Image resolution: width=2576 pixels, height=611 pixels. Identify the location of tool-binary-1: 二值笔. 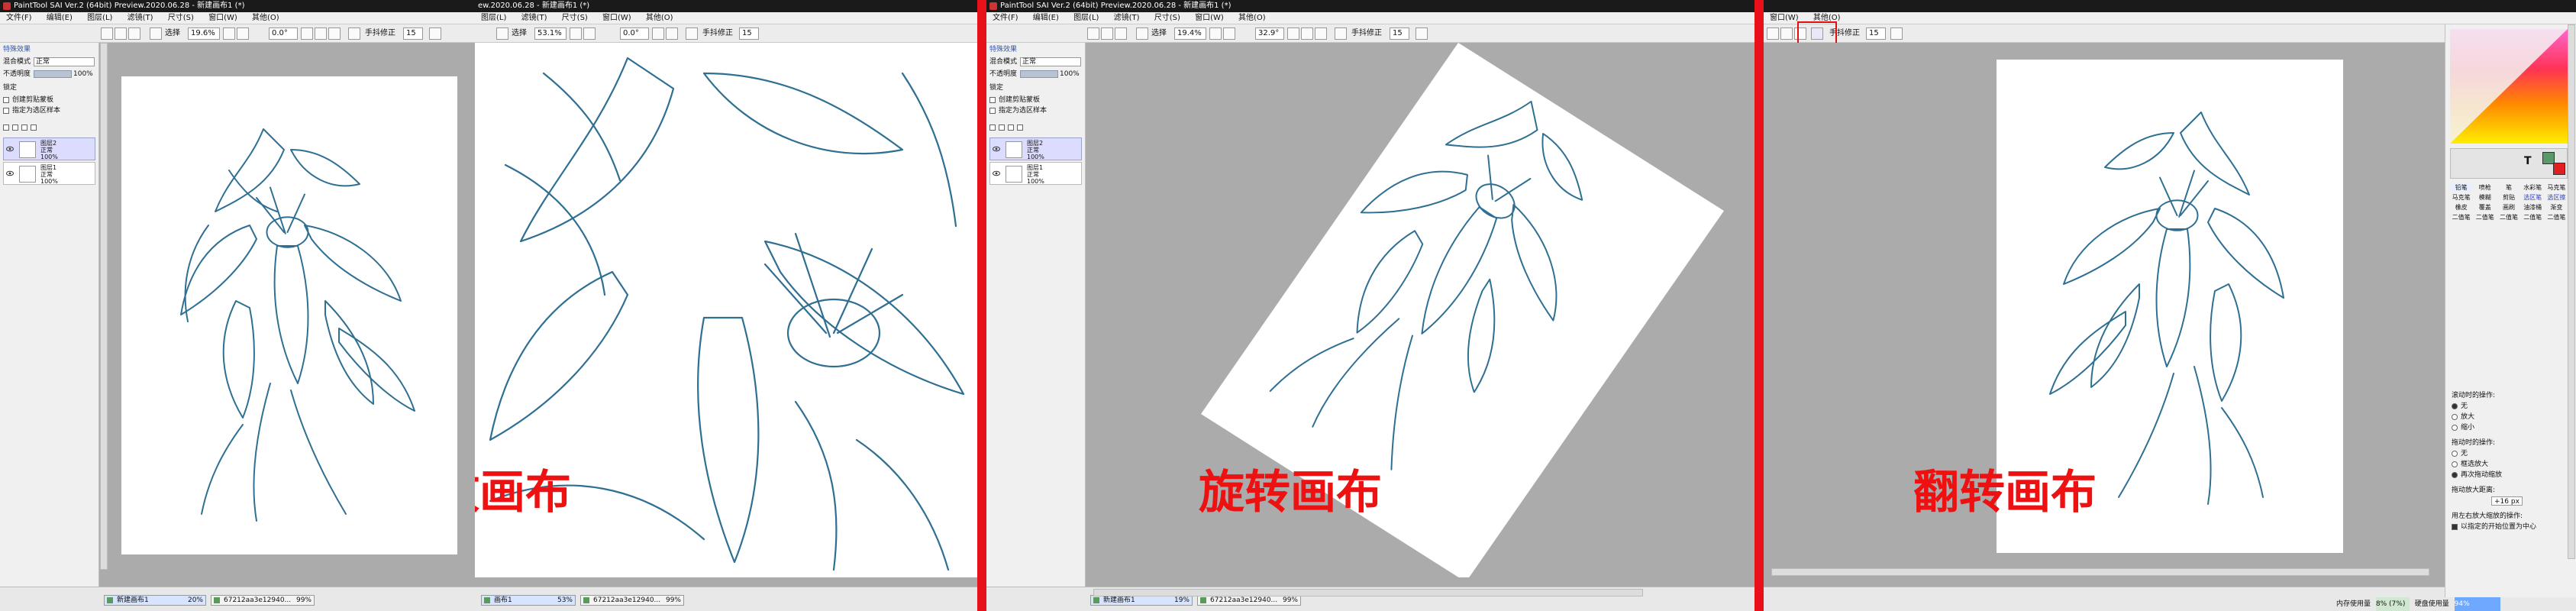
(2461, 217).